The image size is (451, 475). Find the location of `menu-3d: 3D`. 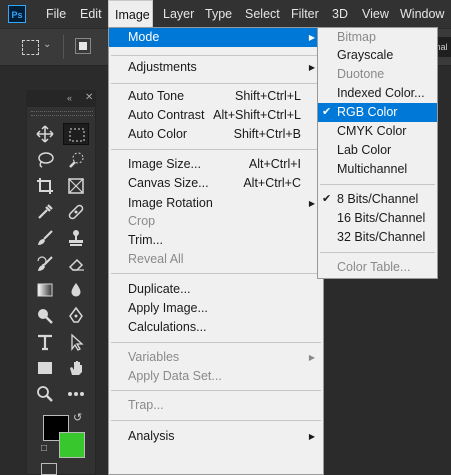

menu-3d: 3D is located at coordinates (340, 14).